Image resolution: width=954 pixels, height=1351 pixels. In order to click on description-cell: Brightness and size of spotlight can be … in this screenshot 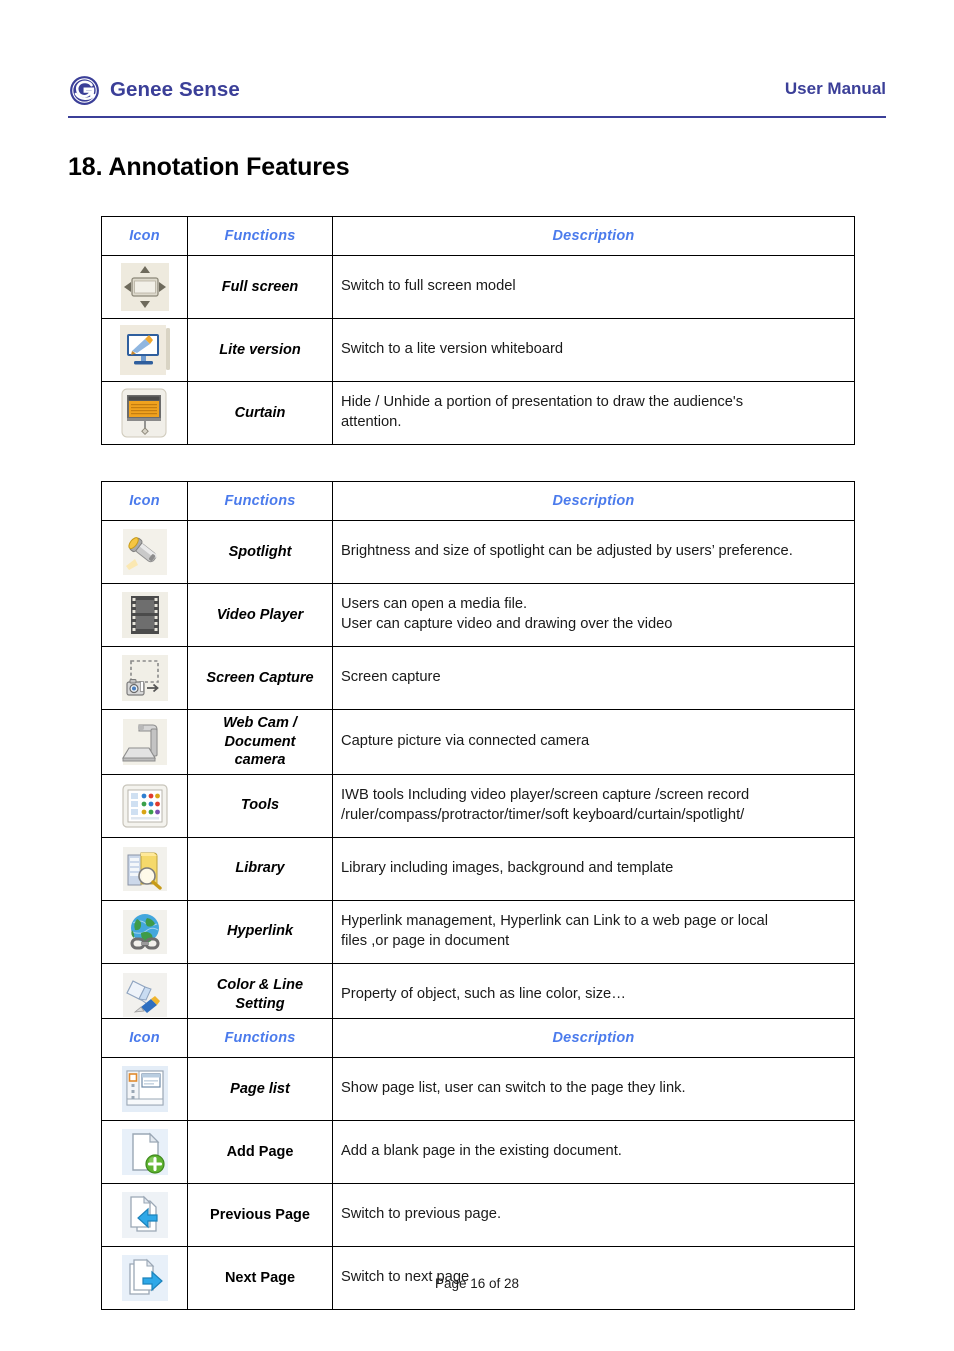, I will do `click(593, 552)`.